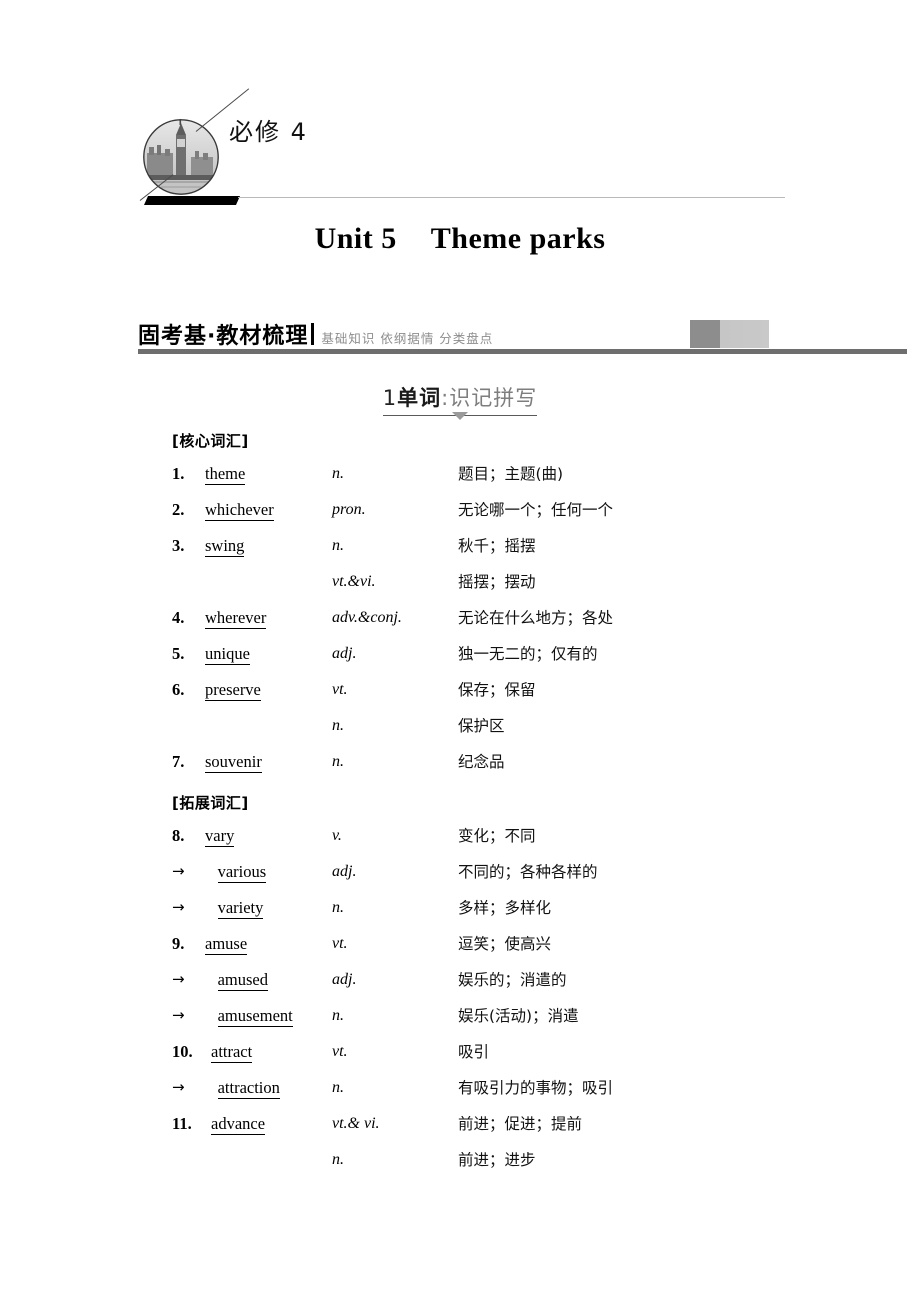 The width and height of the screenshot is (920, 1302). I want to click on vocab-word: preserve, so click(233, 690).